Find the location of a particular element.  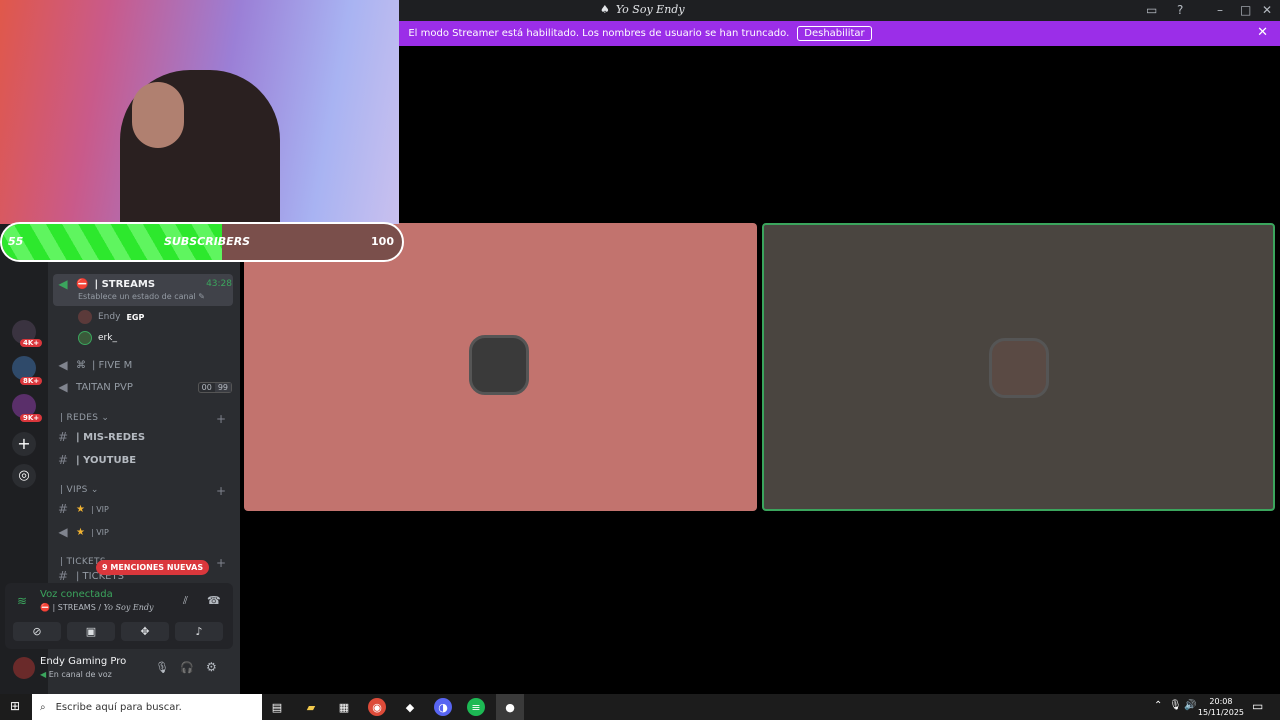

taskbar-search: ⌕ Escribe aquí para buscar. is located at coordinates (147, 707).